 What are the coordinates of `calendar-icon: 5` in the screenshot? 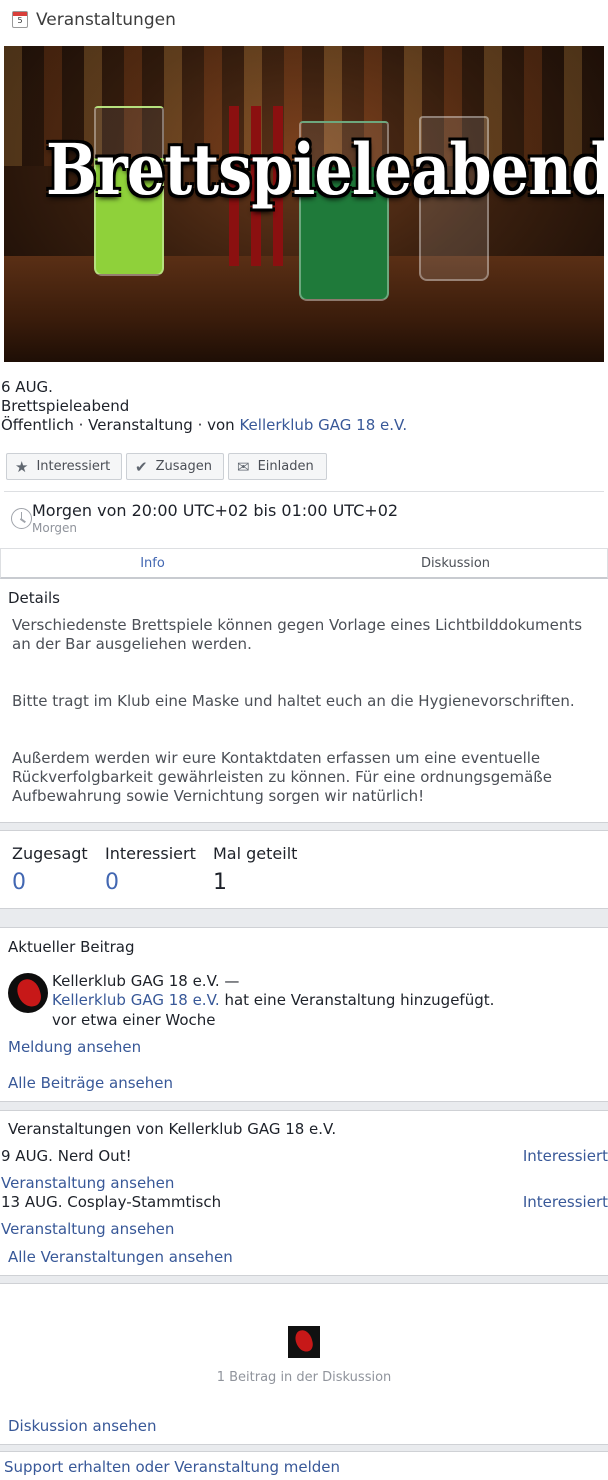 It's located at (20, 19).